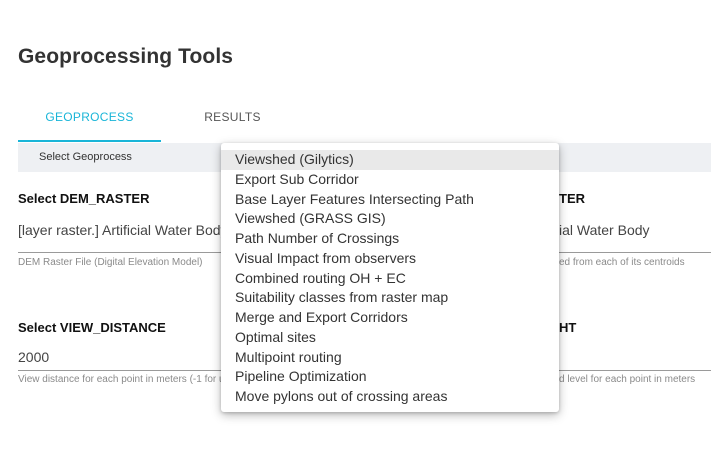 The width and height of the screenshot is (711, 474). Describe the element at coordinates (85, 157) in the screenshot. I see `geoprocess-select-label: Select Geoprocess` at that location.